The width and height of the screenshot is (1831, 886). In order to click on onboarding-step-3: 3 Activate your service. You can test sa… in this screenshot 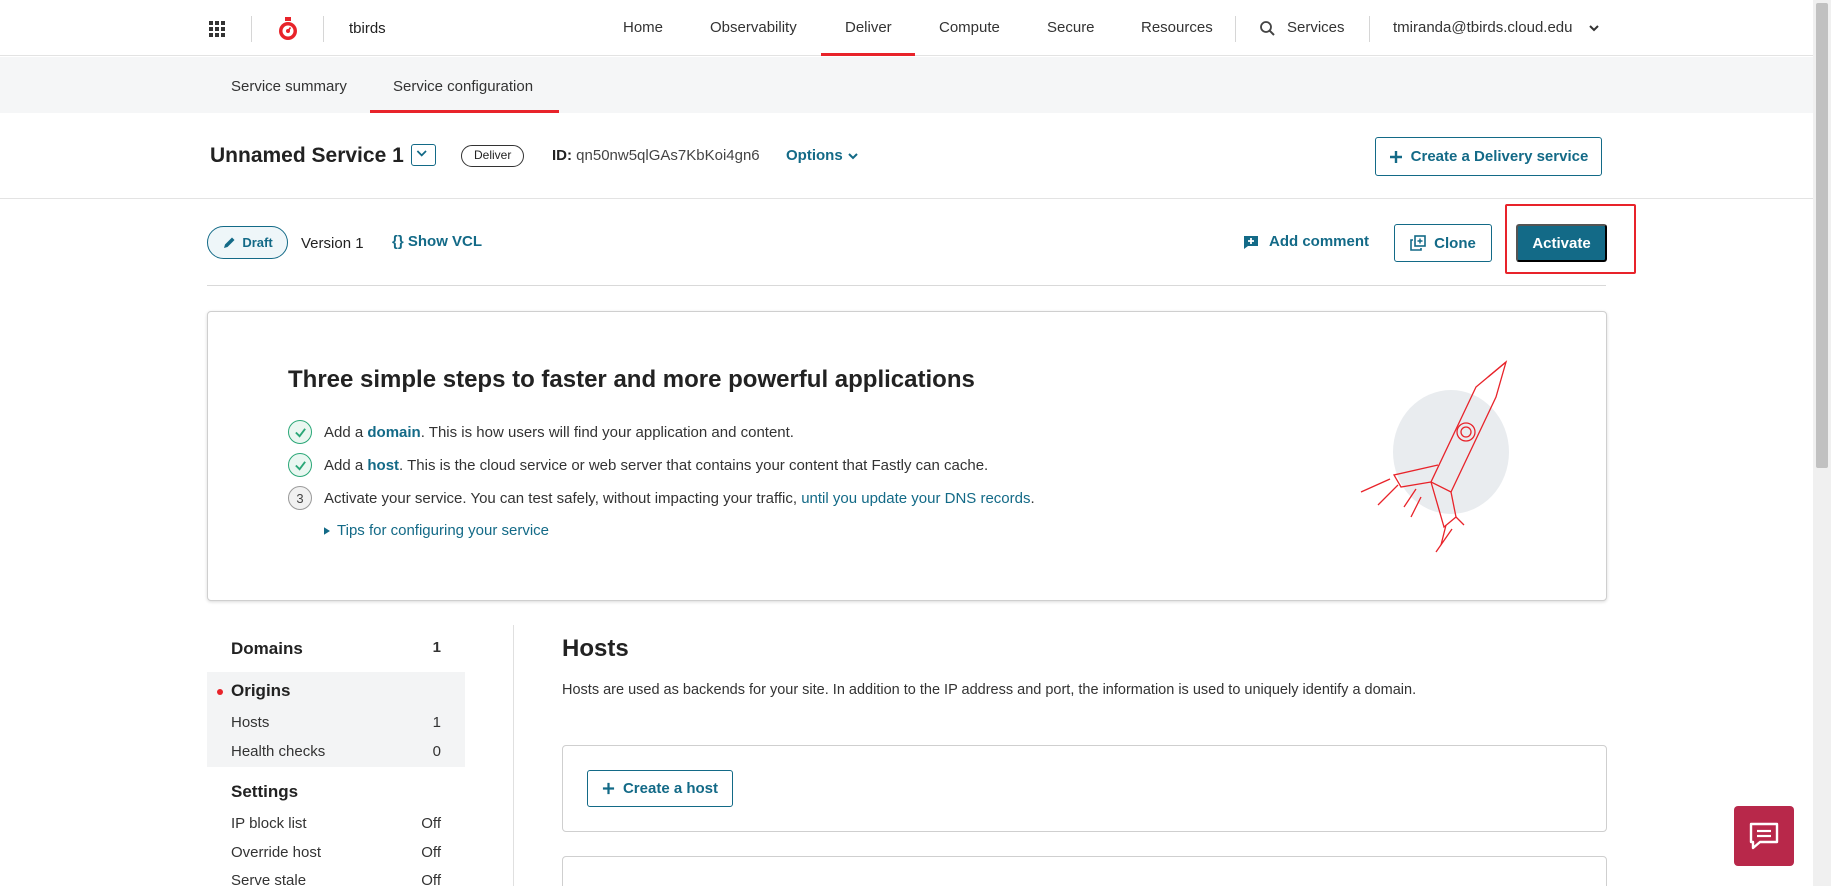, I will do `click(661, 498)`.